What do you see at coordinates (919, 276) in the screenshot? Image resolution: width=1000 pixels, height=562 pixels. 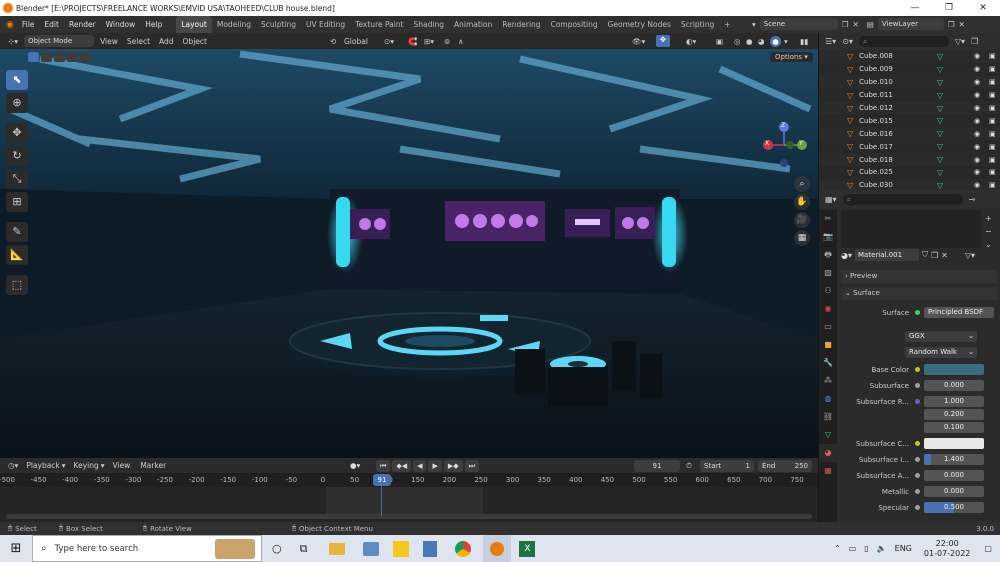 I see `preview-panel-header: › Preview` at bounding box center [919, 276].